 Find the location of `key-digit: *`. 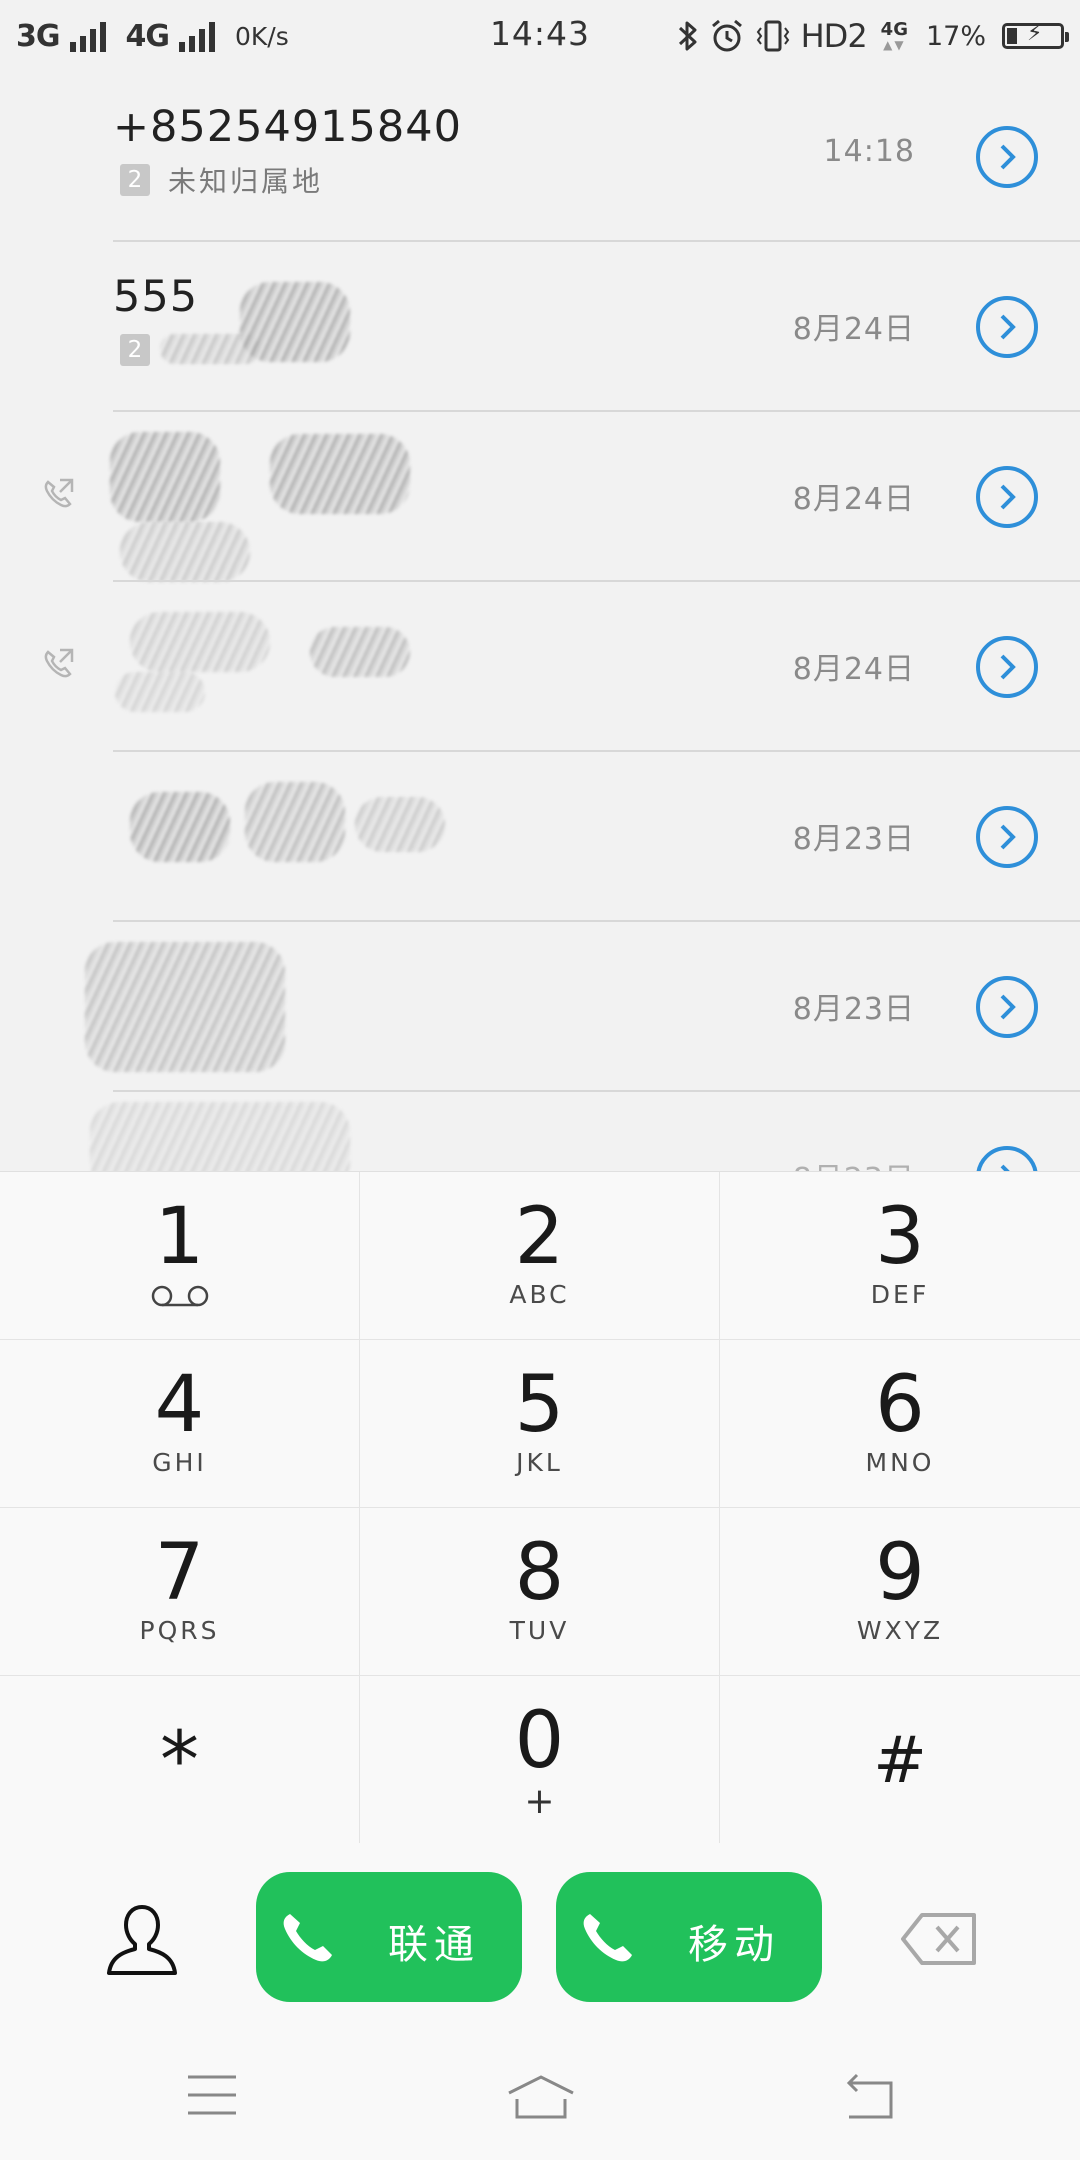

key-digit: * is located at coordinates (179, 1761).